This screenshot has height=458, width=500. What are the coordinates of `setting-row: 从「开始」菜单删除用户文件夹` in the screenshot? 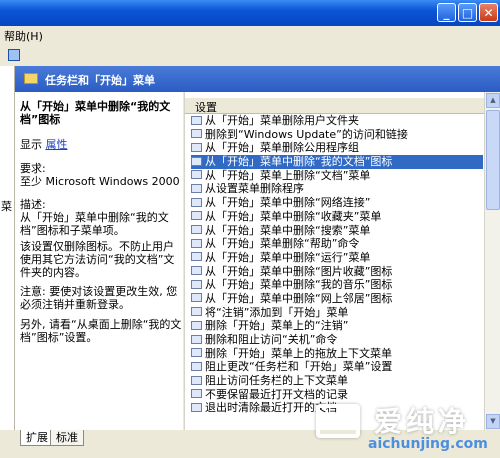 It's located at (337, 121).